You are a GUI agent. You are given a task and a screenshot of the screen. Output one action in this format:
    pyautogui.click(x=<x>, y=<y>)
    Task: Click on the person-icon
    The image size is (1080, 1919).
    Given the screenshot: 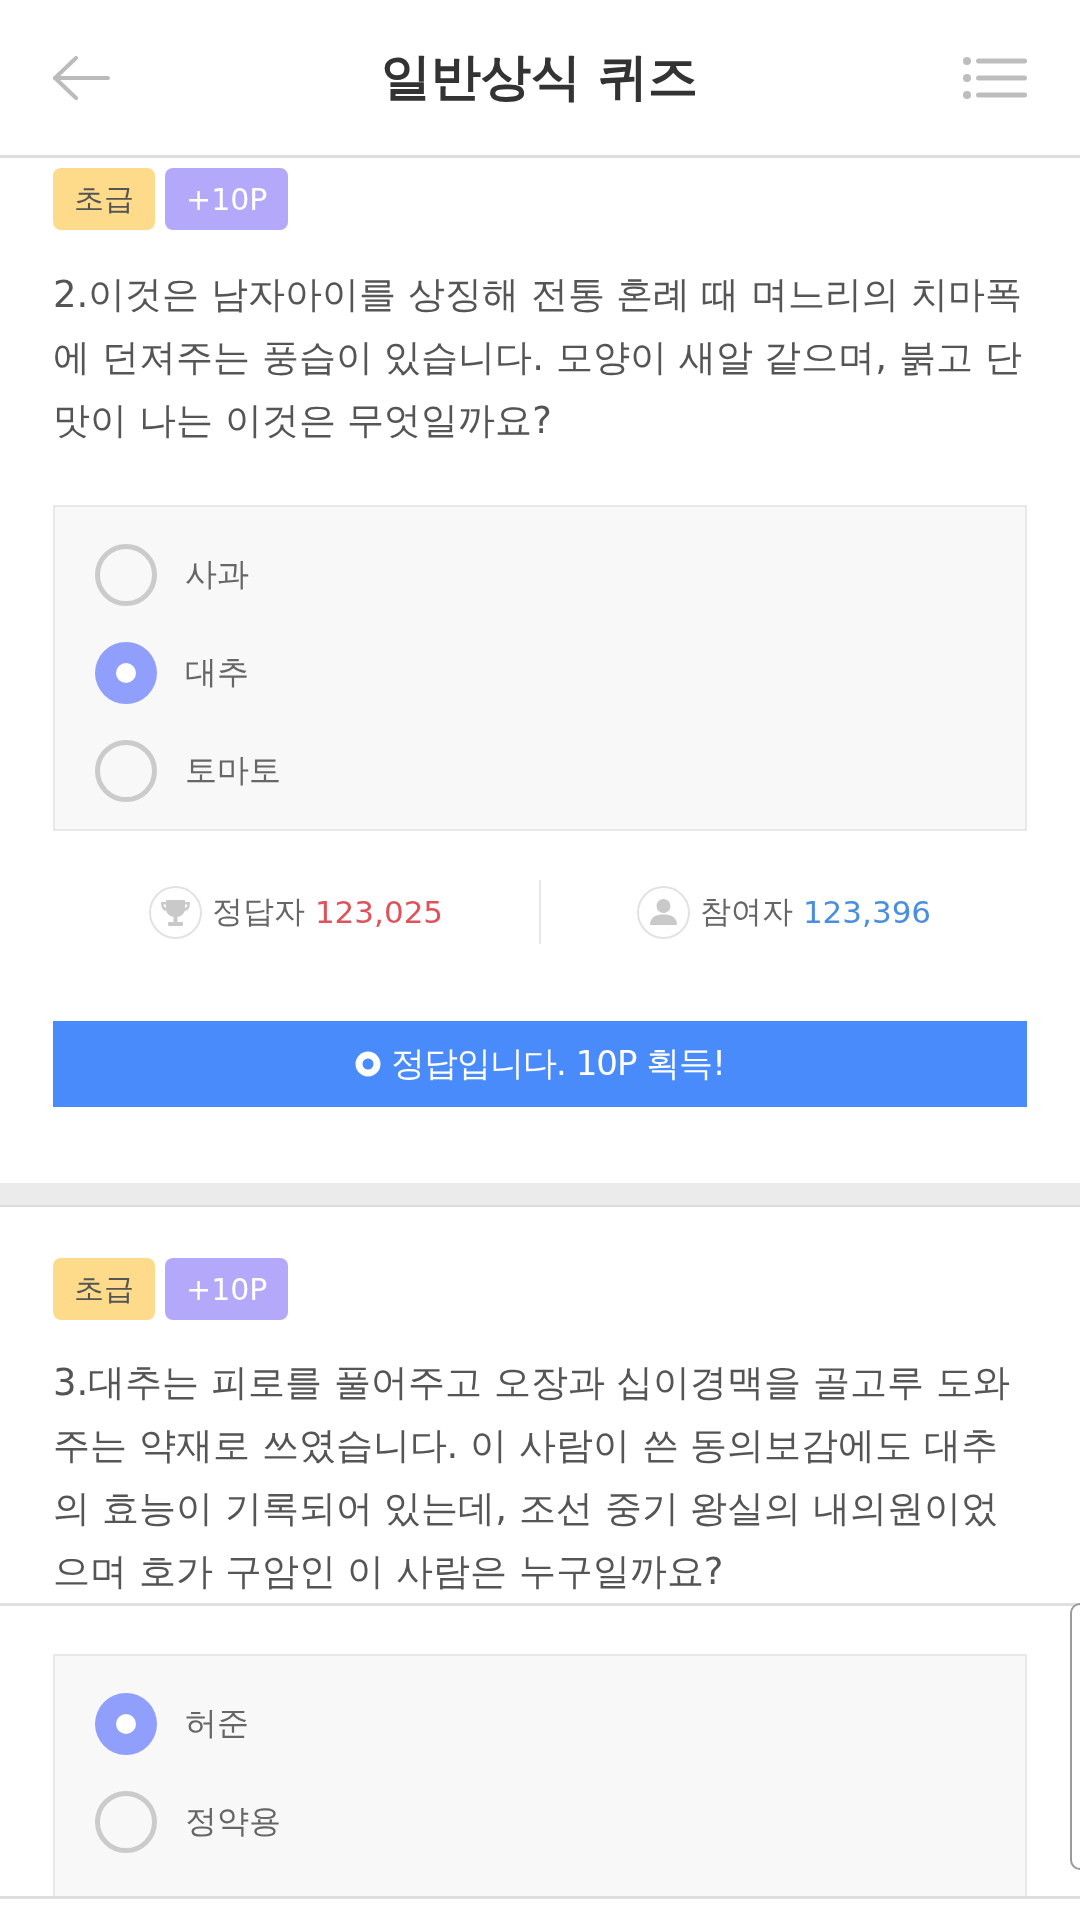 What is the action you would take?
    pyautogui.click(x=663, y=912)
    